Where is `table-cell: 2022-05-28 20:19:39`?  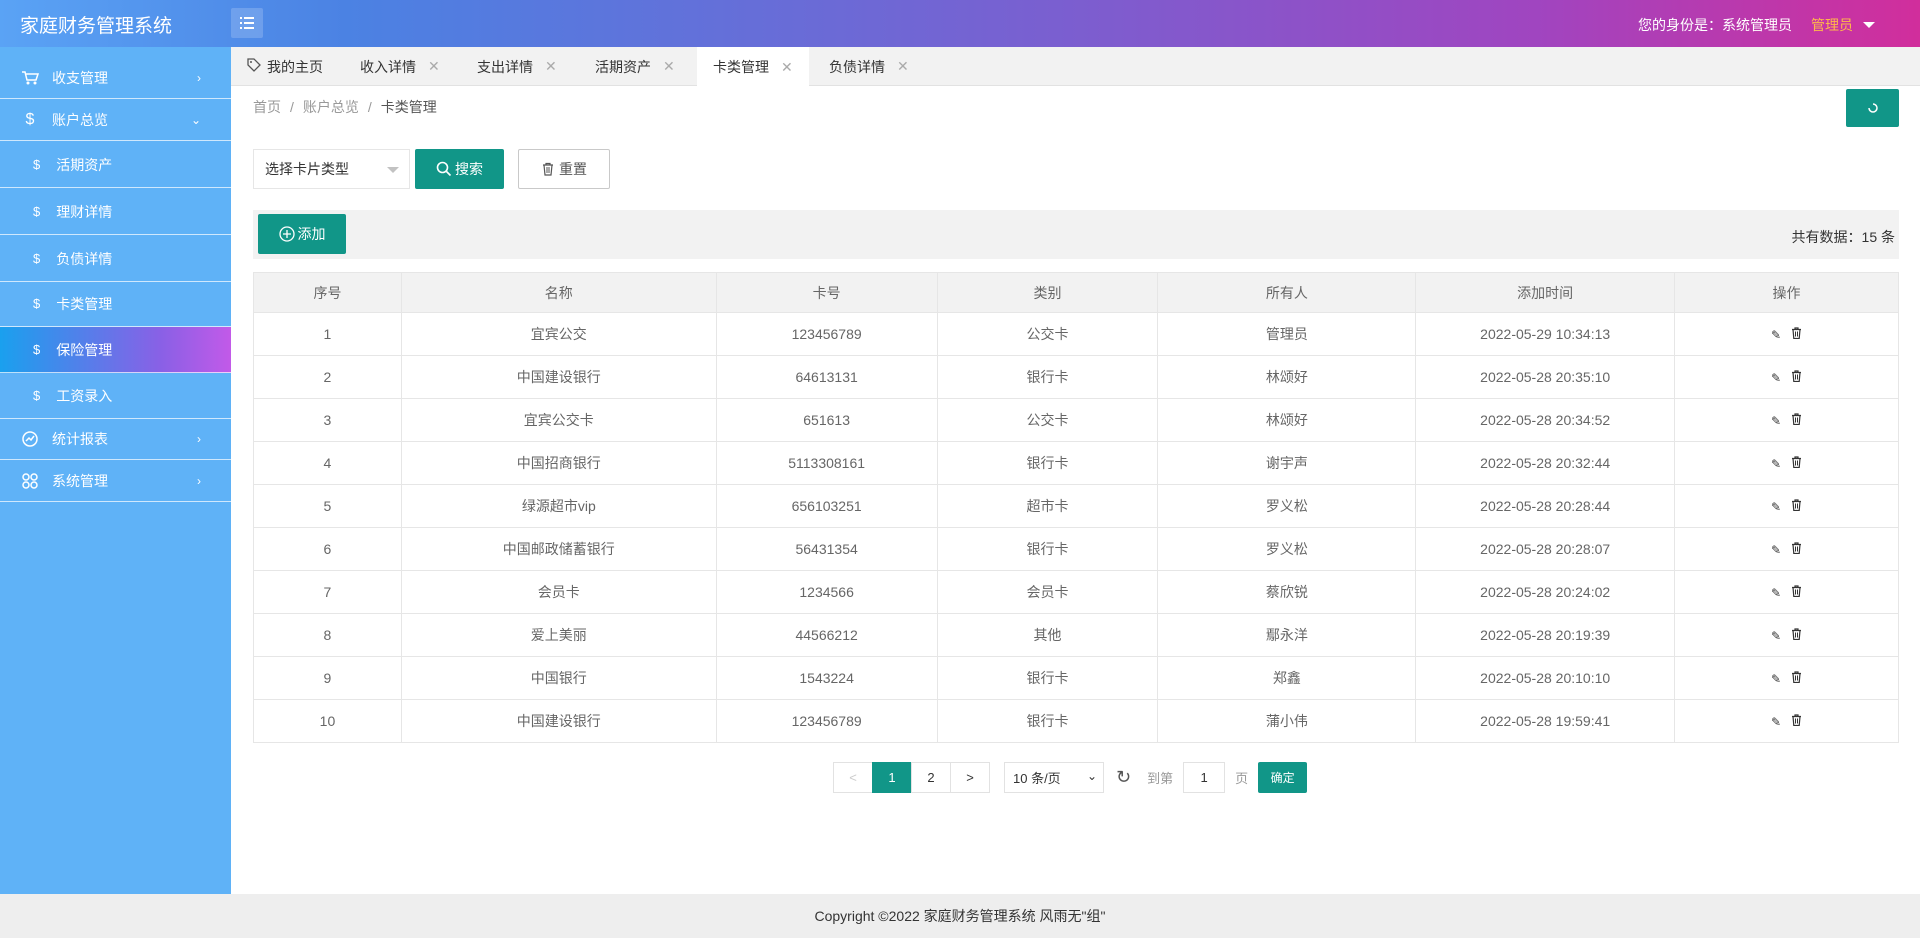
table-cell: 2022-05-28 20:19:39 is located at coordinates (1545, 635).